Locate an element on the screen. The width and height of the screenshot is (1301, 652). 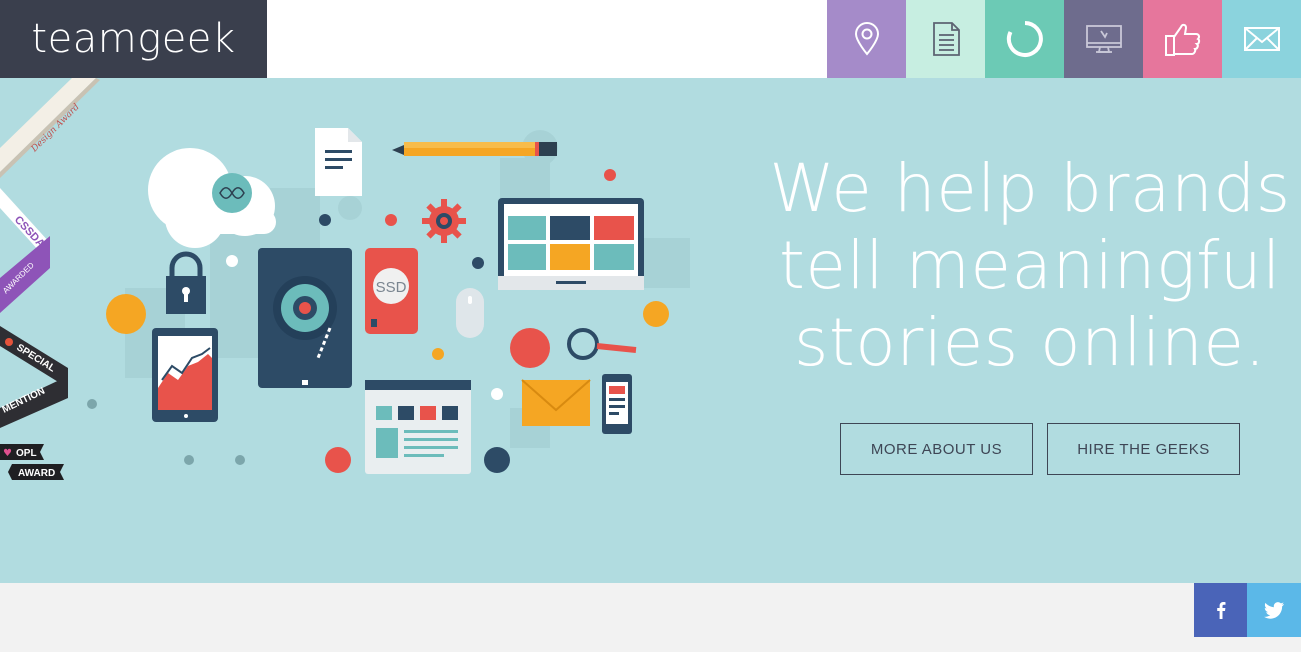
tablet-chart-icon is located at coordinates (185, 375).